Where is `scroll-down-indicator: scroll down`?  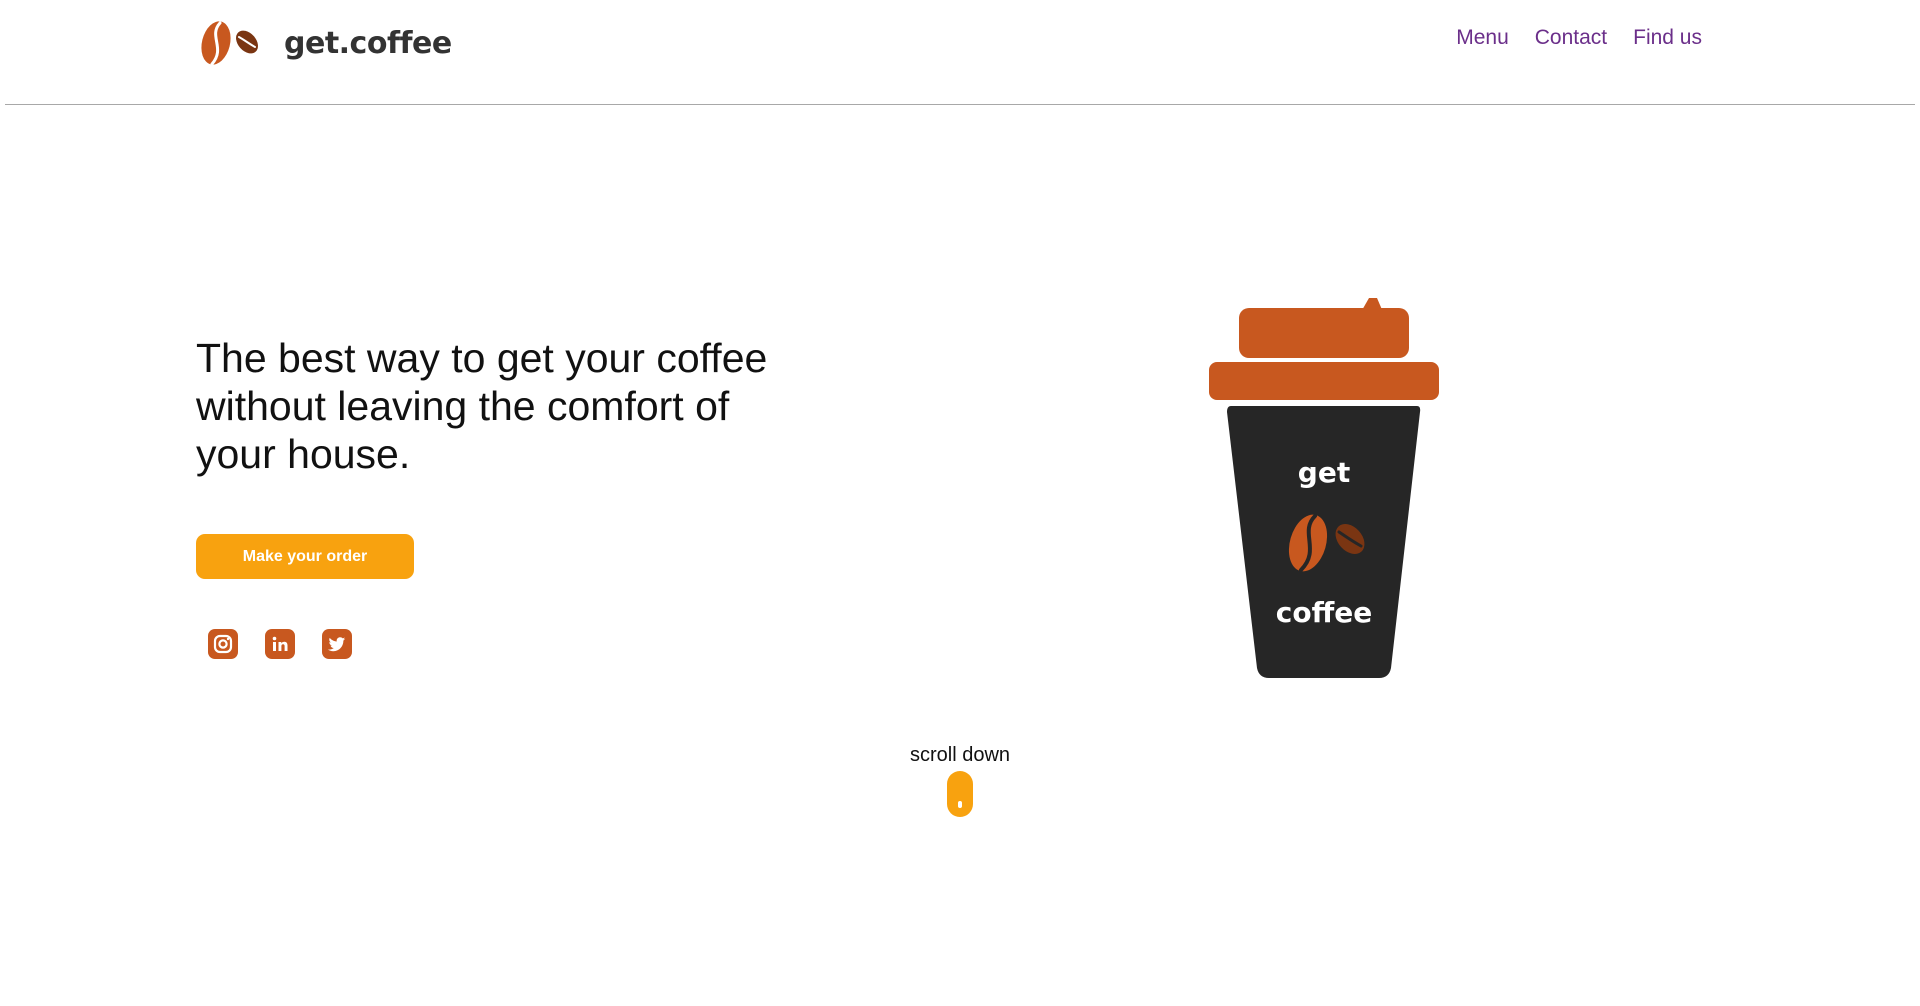
scroll-down-indicator: scroll down is located at coordinates (960, 780).